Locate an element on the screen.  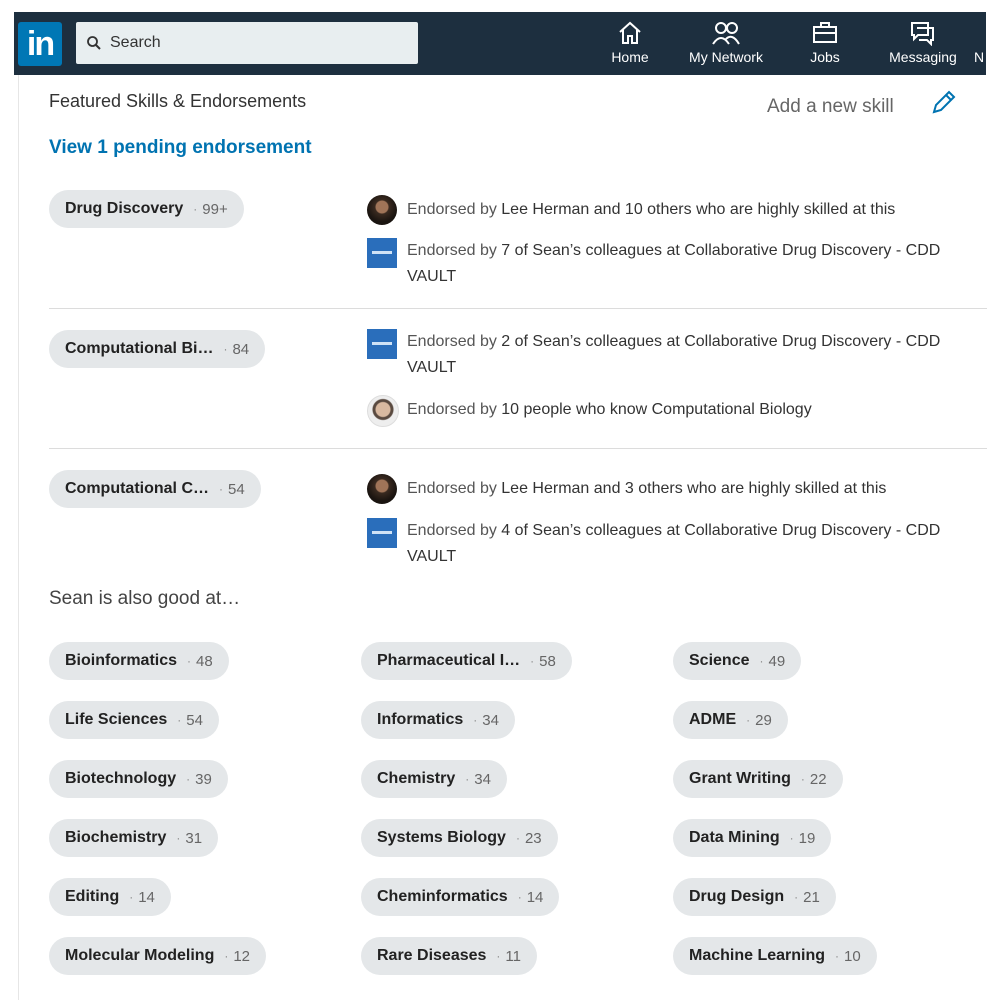
search-box is located at coordinates (247, 43).